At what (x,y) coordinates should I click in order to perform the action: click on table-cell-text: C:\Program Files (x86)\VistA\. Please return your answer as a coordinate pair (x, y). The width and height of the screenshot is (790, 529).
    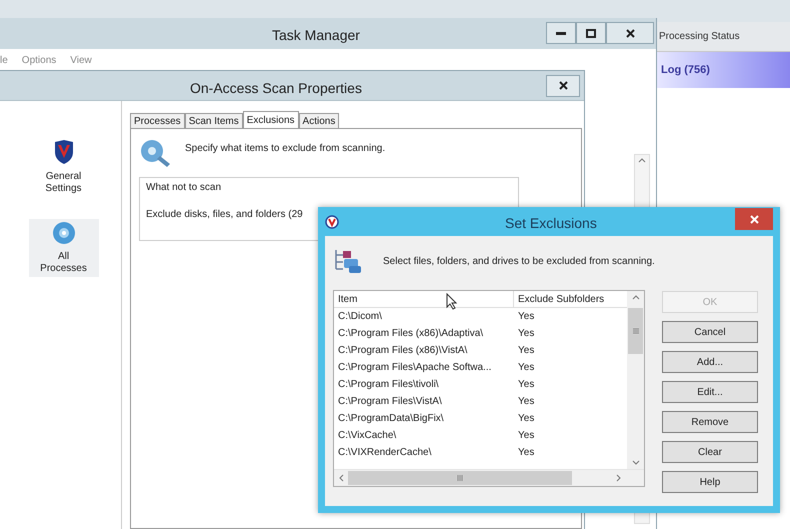
    Looking at the image, I should click on (402, 351).